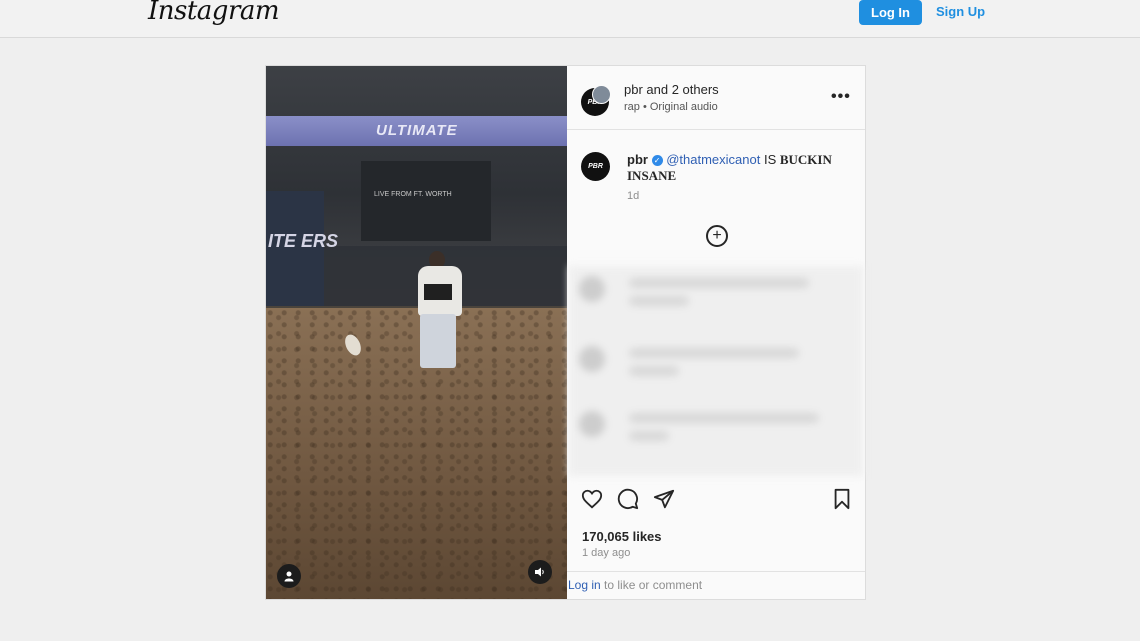 The height and width of the screenshot is (641, 1140). What do you see at coordinates (716, 571) in the screenshot?
I see `divider` at bounding box center [716, 571].